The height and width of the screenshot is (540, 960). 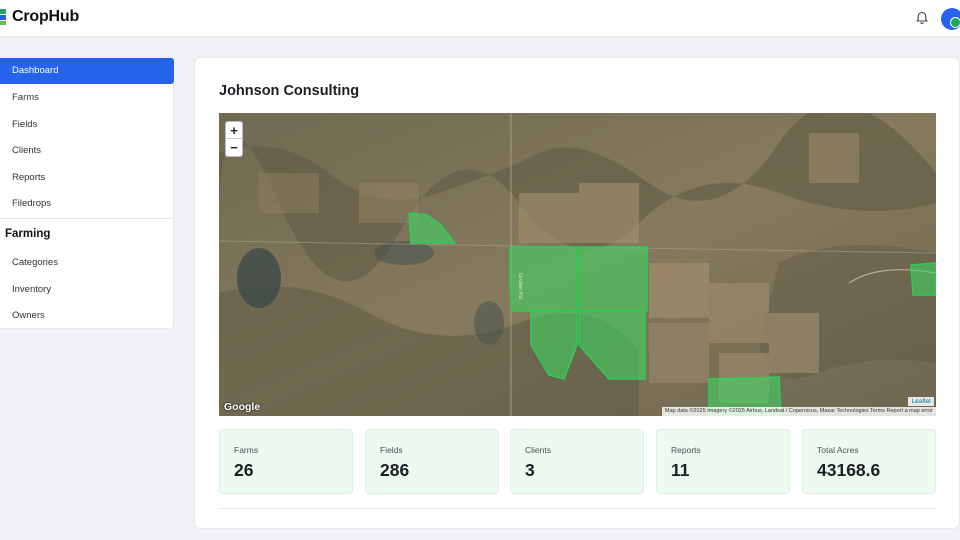 What do you see at coordinates (849, 470) in the screenshot?
I see `stat-value: 43168.6` at bounding box center [849, 470].